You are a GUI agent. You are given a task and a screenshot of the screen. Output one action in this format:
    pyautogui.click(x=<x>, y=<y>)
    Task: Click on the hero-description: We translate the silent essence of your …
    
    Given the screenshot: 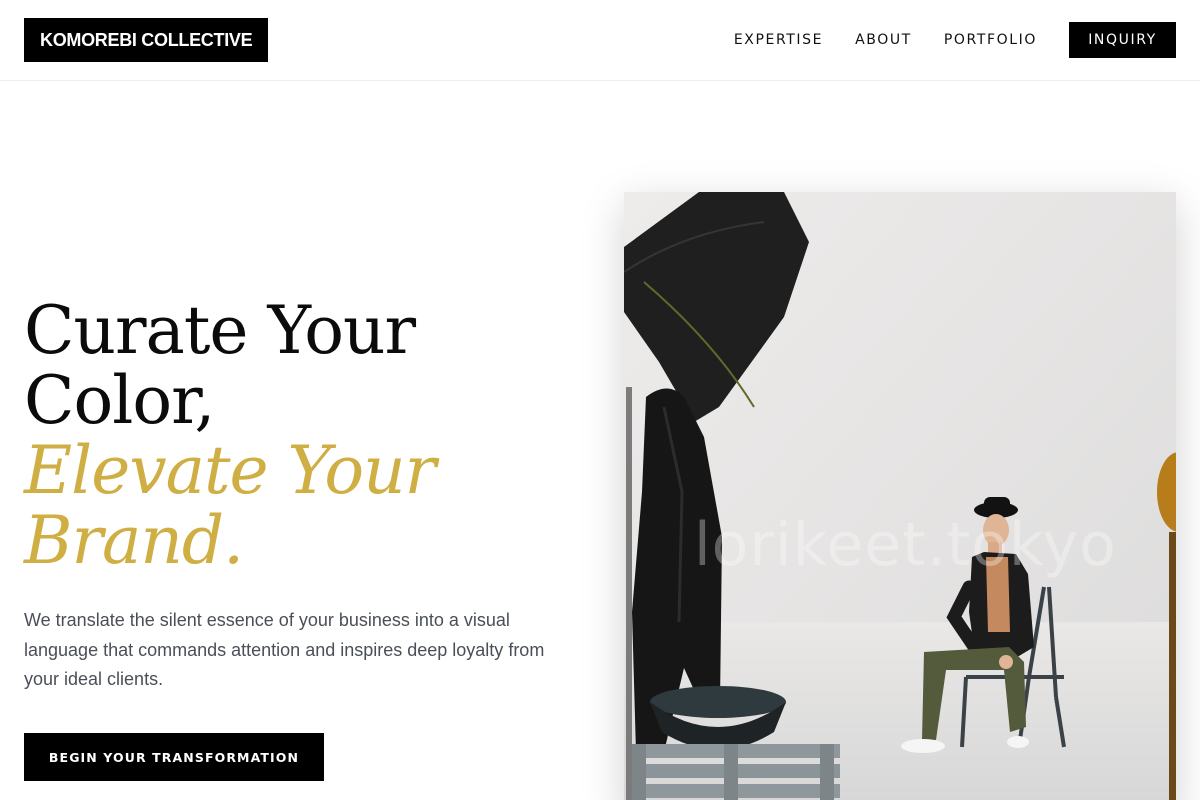 What is the action you would take?
    pyautogui.click(x=284, y=649)
    